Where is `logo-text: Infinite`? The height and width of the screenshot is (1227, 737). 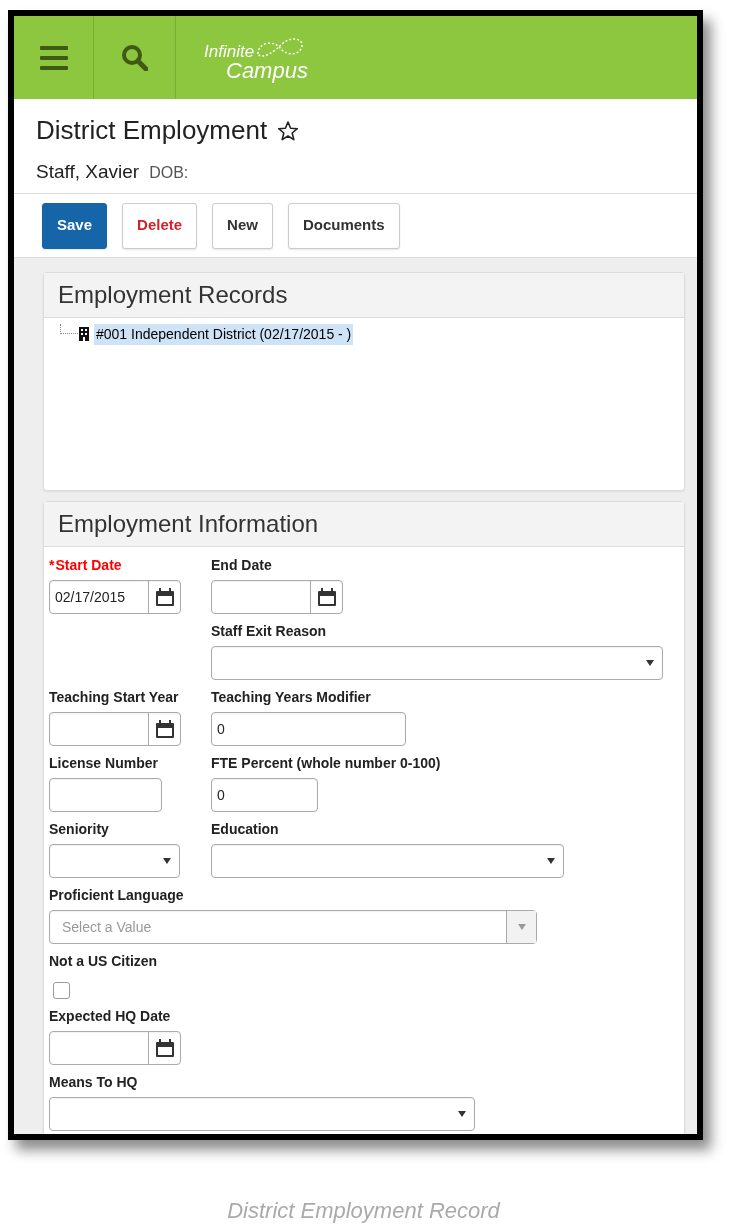 logo-text: Infinite is located at coordinates (229, 51).